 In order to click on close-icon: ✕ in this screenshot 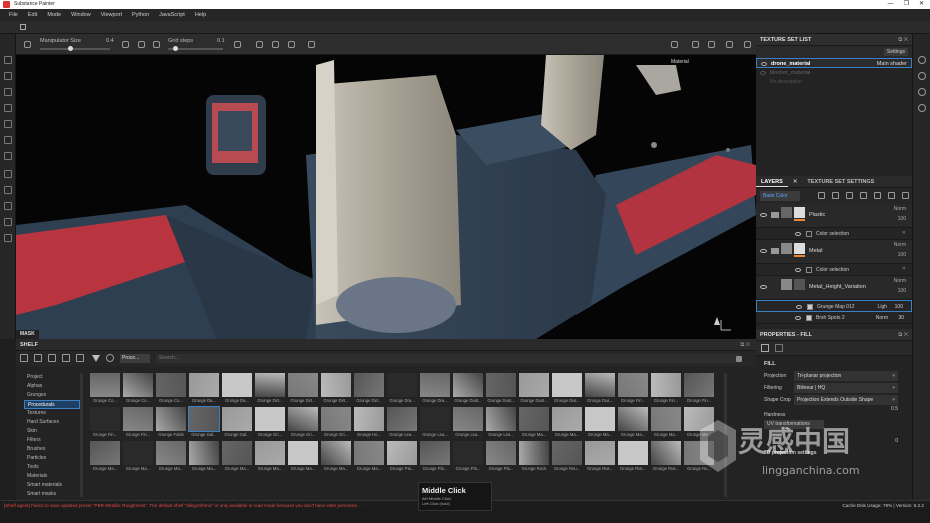, I will do `click(795, 181)`.